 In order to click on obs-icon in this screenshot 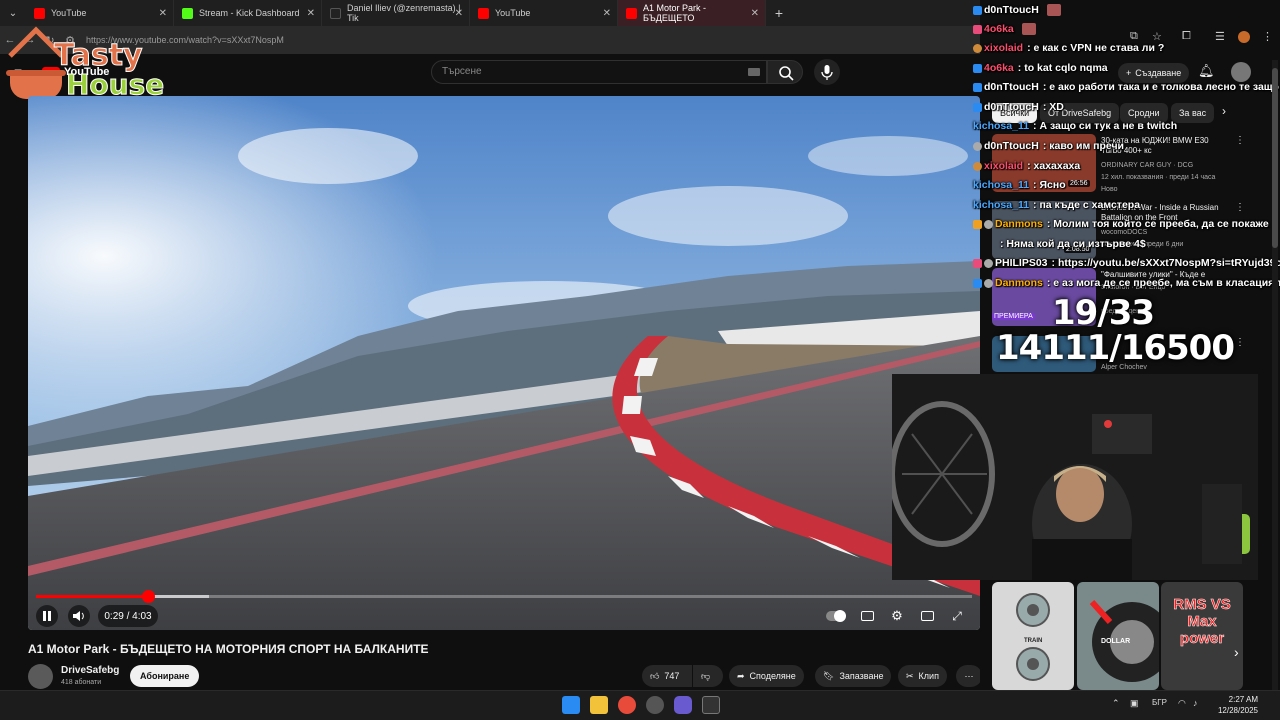, I will do `click(655, 705)`.